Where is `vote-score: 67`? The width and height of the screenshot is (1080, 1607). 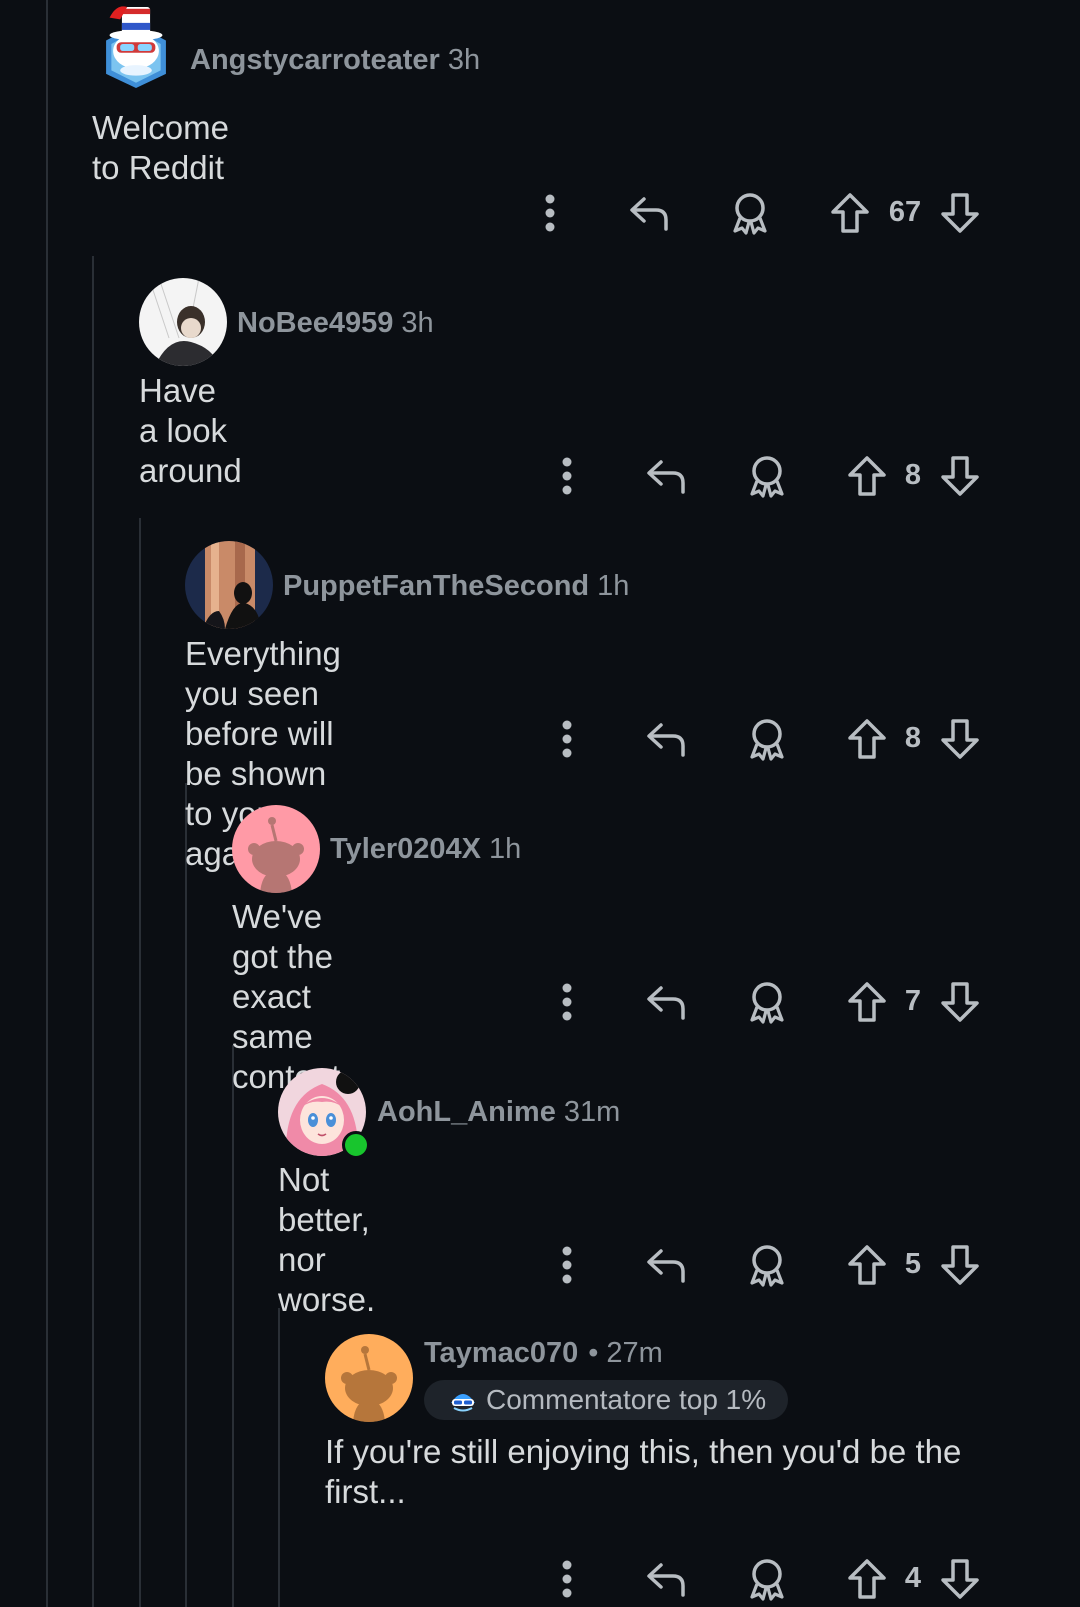 vote-score: 67 is located at coordinates (905, 212).